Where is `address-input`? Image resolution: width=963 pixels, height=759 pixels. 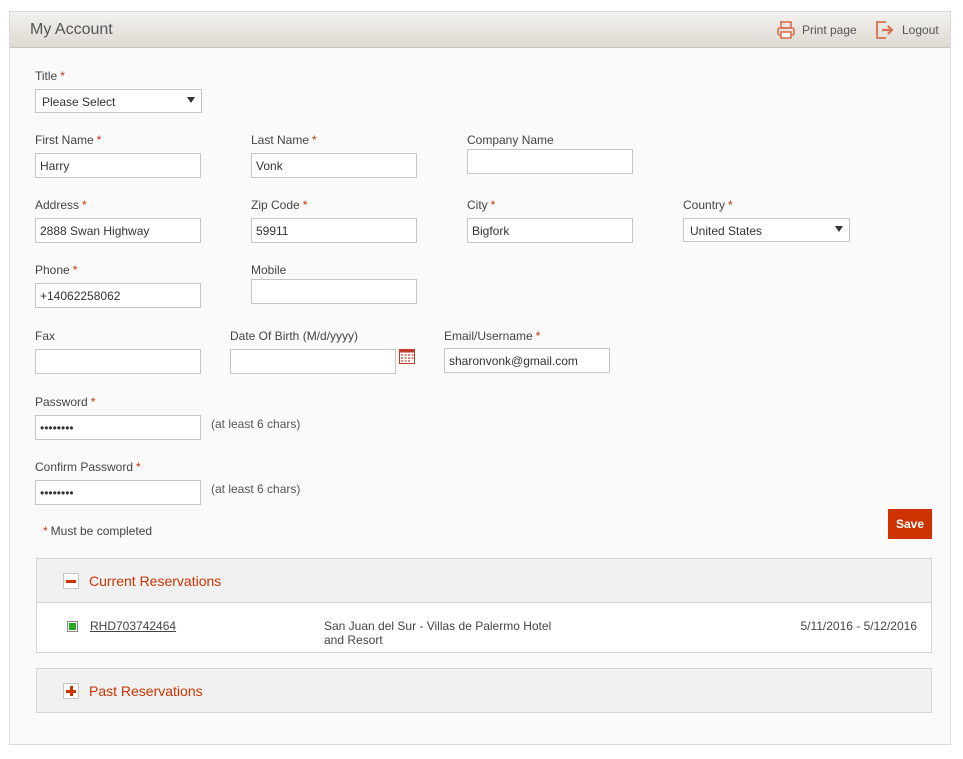 address-input is located at coordinates (118, 230).